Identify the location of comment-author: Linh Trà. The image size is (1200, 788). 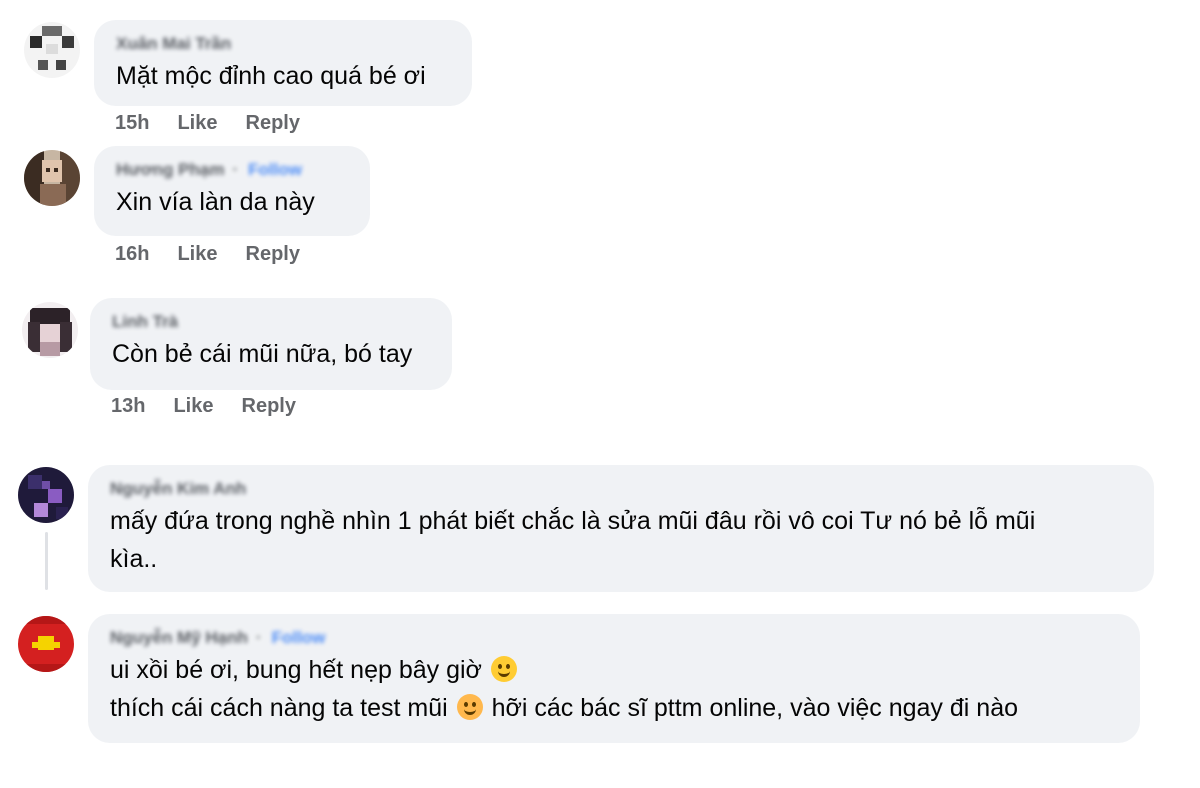
(272, 322).